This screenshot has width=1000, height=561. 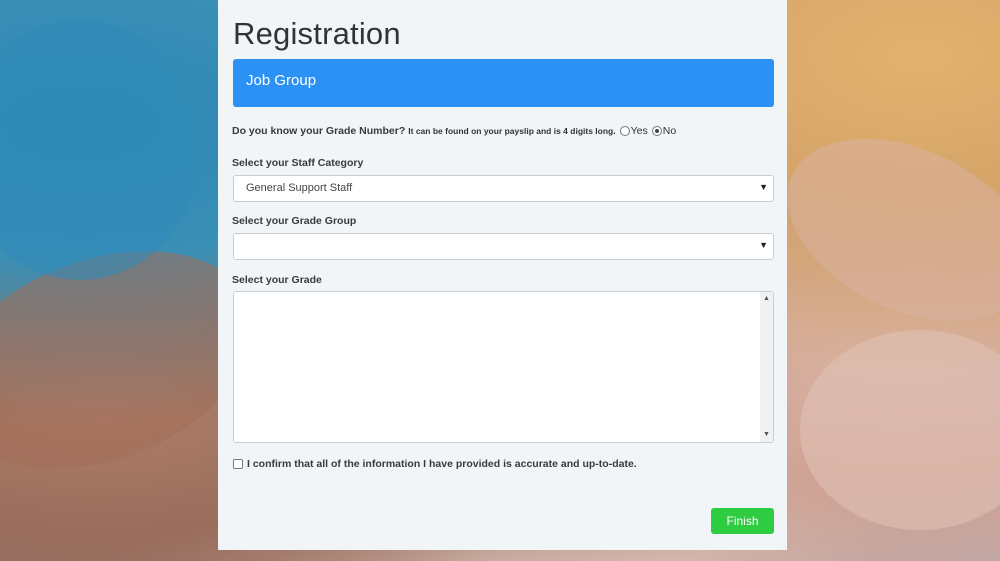 I want to click on staff-category-value: General Support Staff, so click(x=299, y=188).